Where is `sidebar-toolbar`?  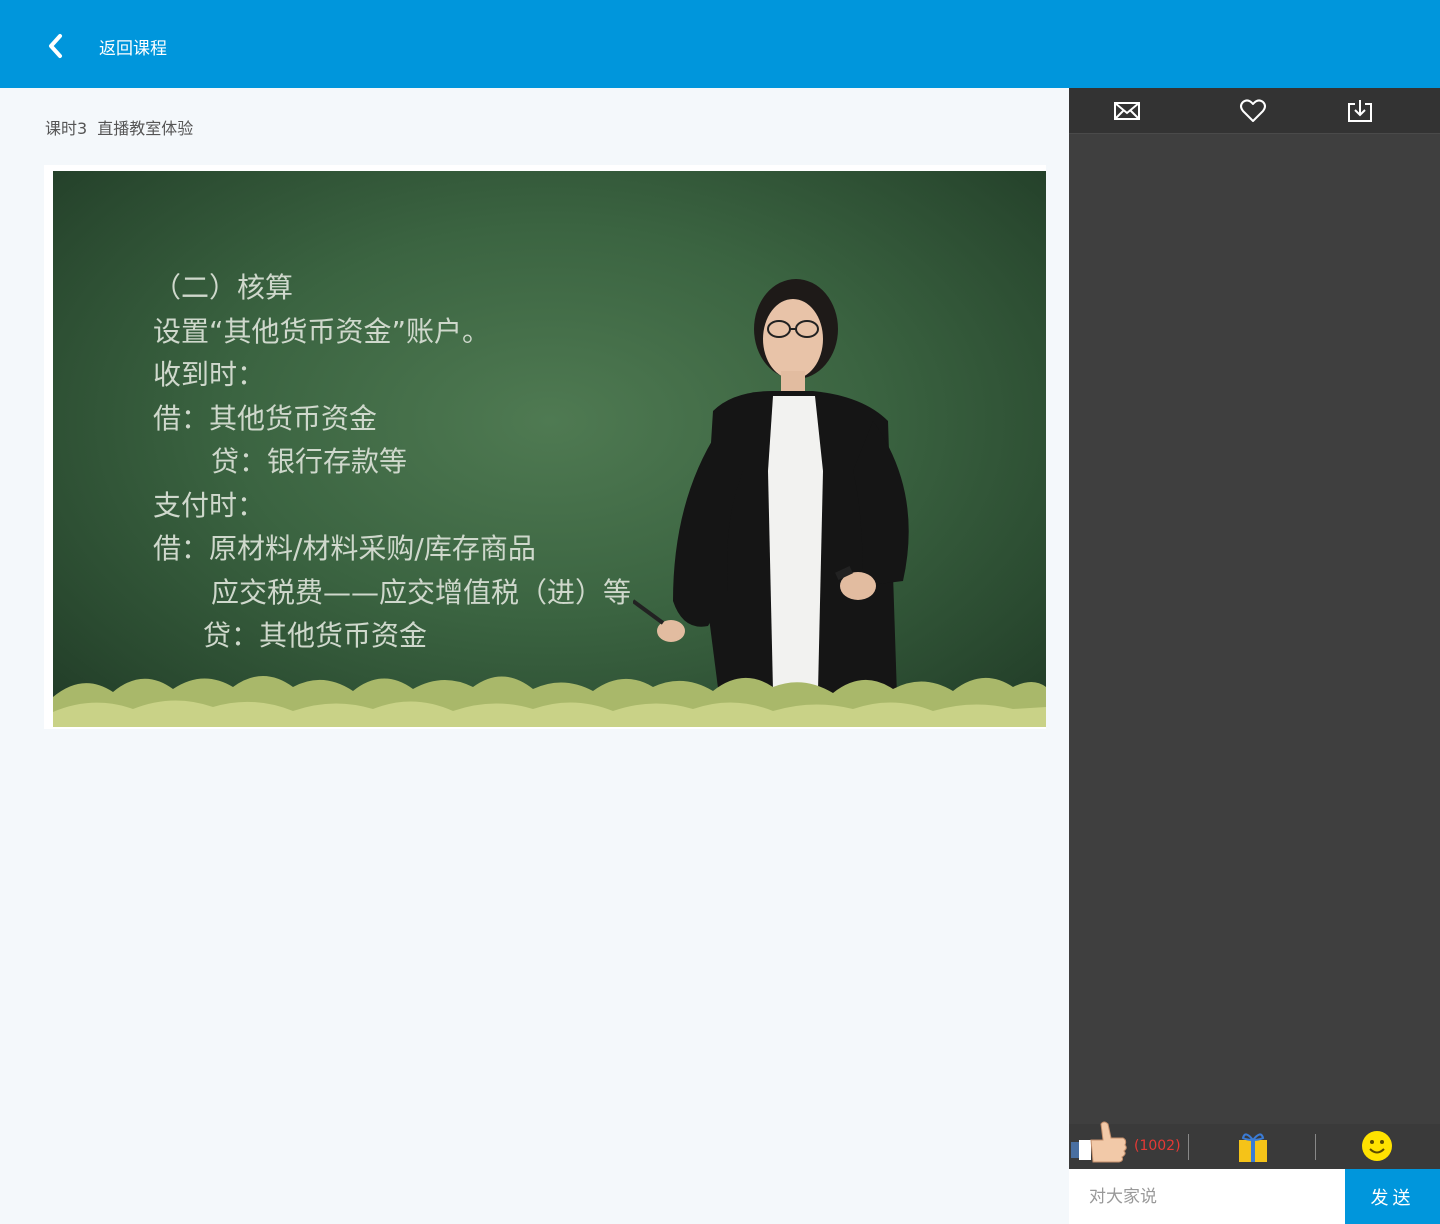 sidebar-toolbar is located at coordinates (1254, 111).